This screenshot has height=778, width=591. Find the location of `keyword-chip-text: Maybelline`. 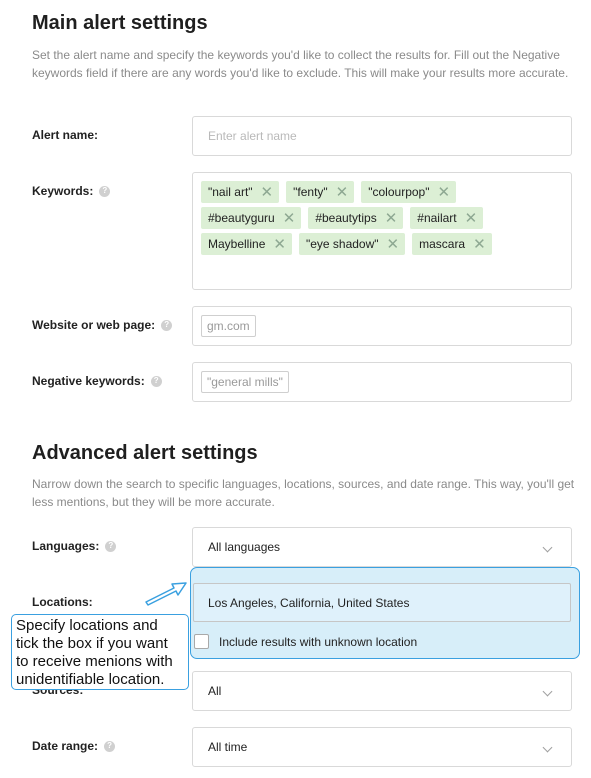

keyword-chip-text: Maybelline is located at coordinates (237, 244).